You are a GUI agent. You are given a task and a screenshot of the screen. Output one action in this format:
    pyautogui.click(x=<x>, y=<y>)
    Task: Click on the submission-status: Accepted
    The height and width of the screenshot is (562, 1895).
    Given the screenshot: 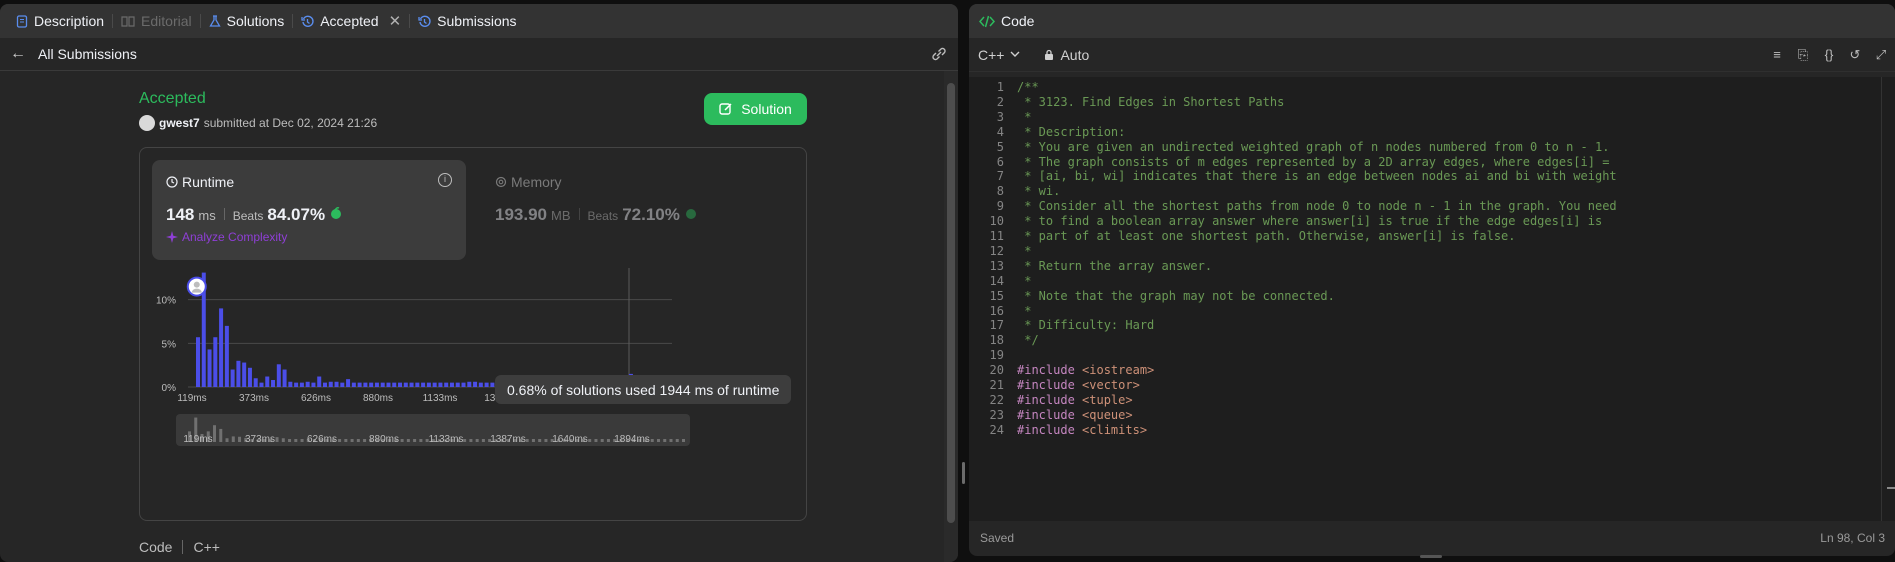 What is the action you would take?
    pyautogui.click(x=172, y=98)
    